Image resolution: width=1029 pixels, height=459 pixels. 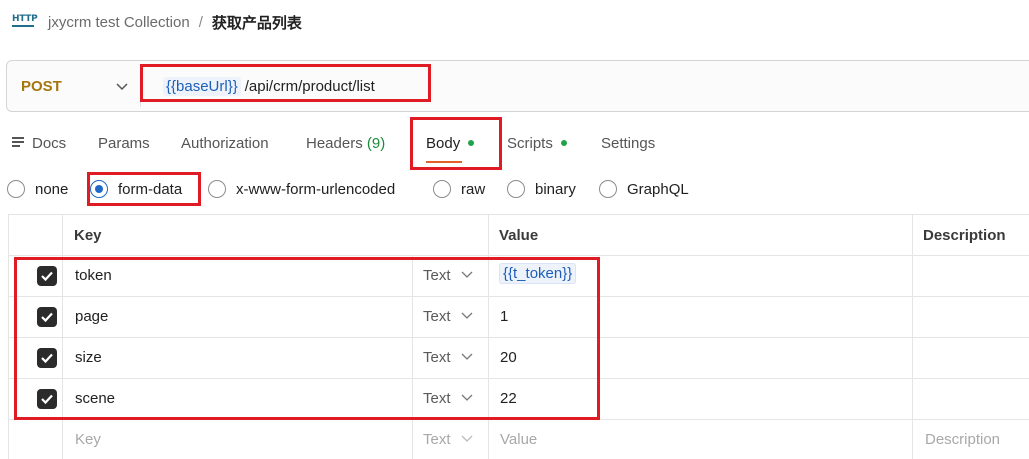 What do you see at coordinates (37, 189) in the screenshot?
I see `radio-none: none` at bounding box center [37, 189].